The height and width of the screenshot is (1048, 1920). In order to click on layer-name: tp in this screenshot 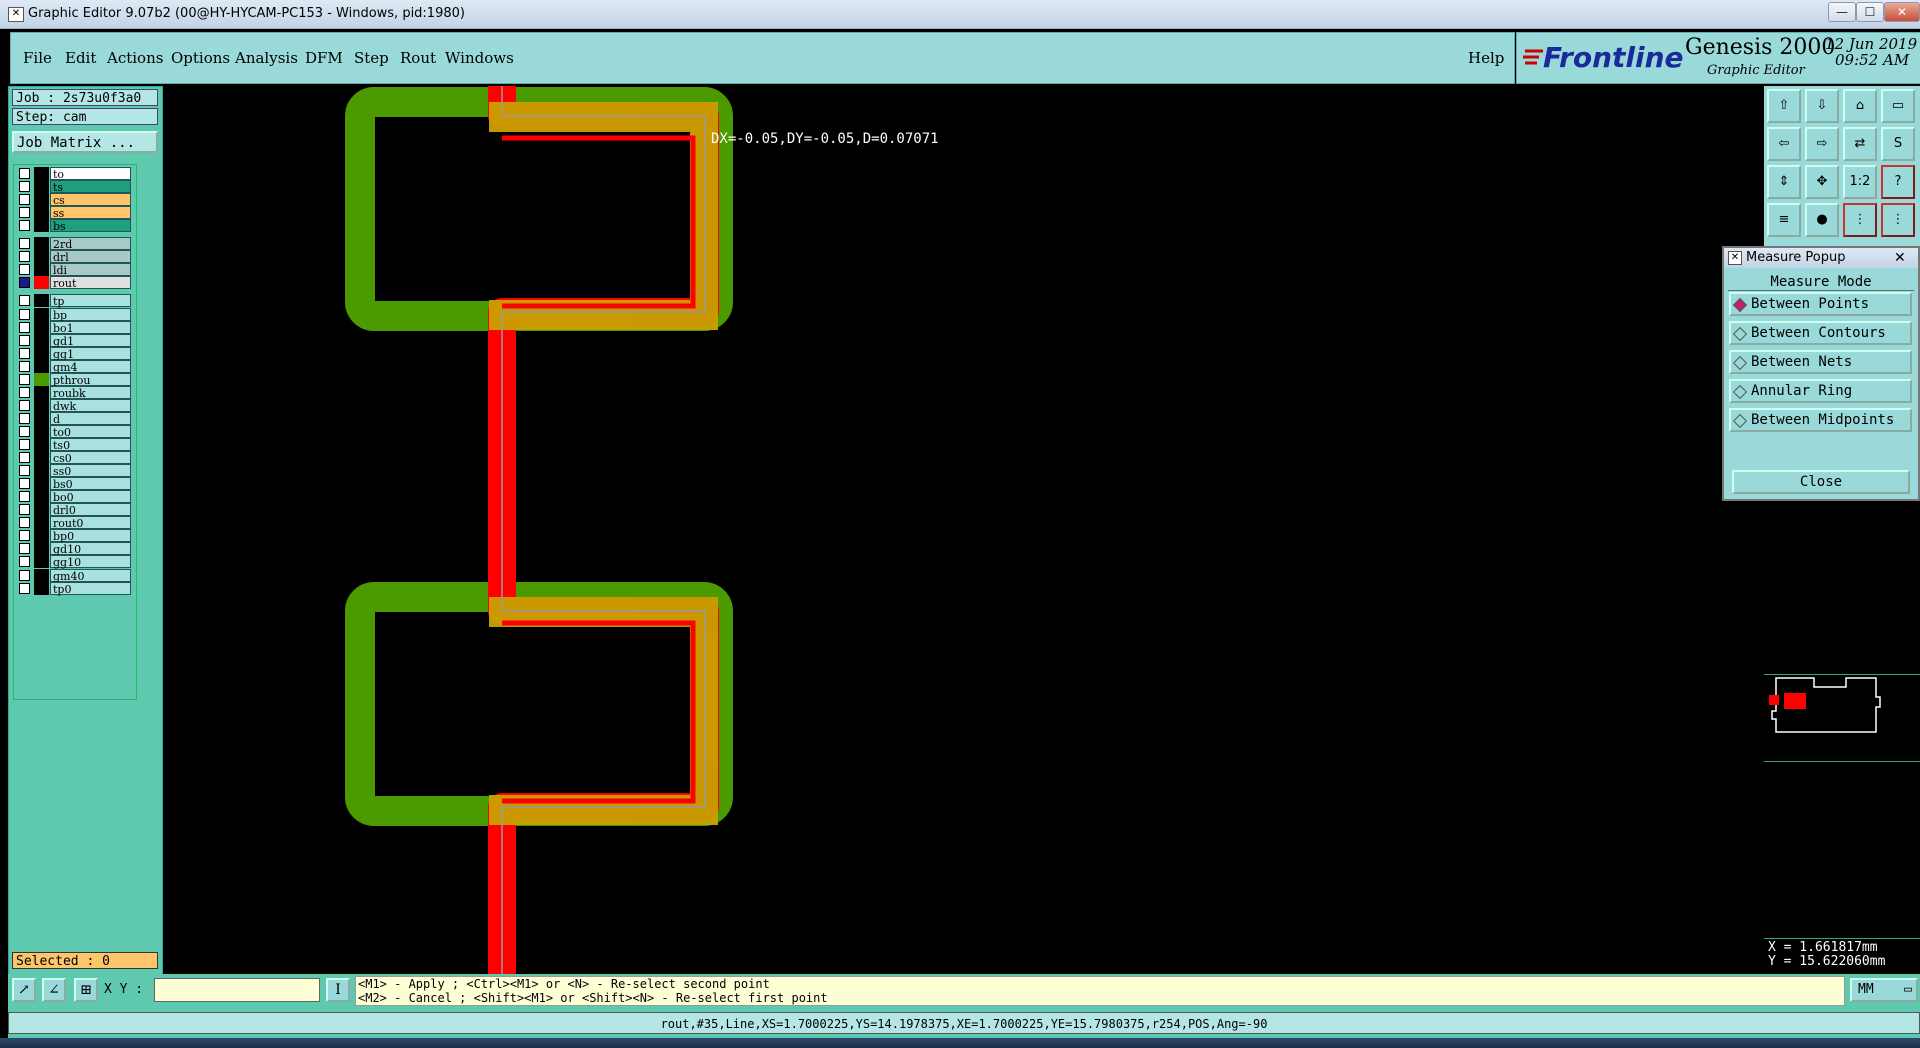, I will do `click(90, 301)`.